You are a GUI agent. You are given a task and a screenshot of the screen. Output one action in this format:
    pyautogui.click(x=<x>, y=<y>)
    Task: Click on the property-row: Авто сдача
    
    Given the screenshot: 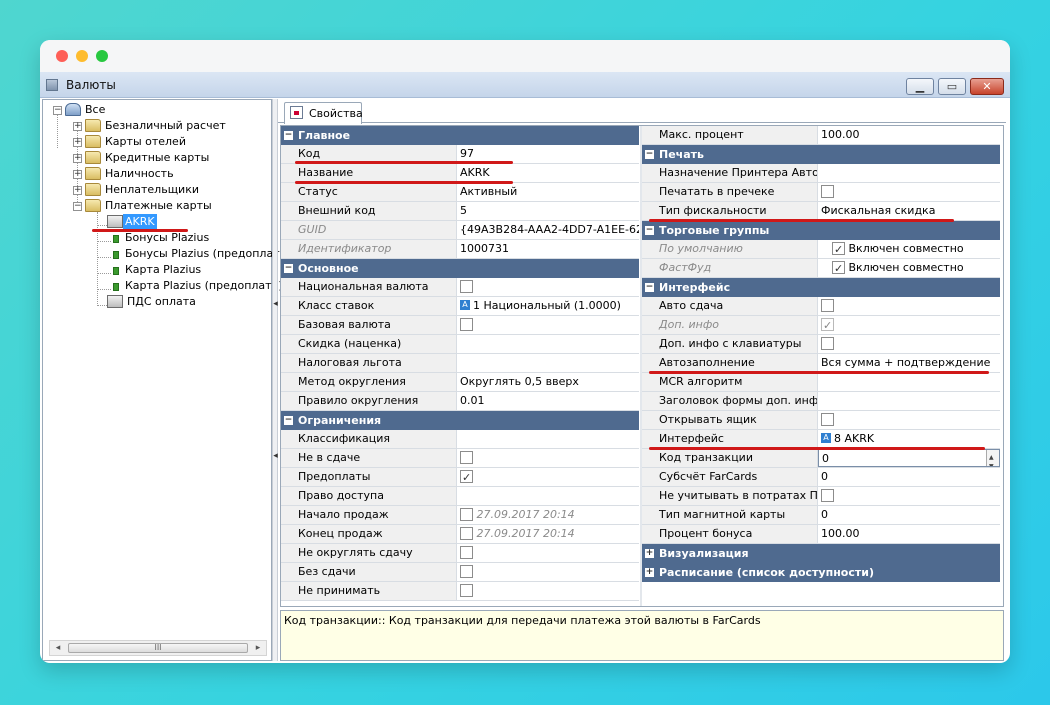 What is the action you would take?
    pyautogui.click(x=821, y=306)
    